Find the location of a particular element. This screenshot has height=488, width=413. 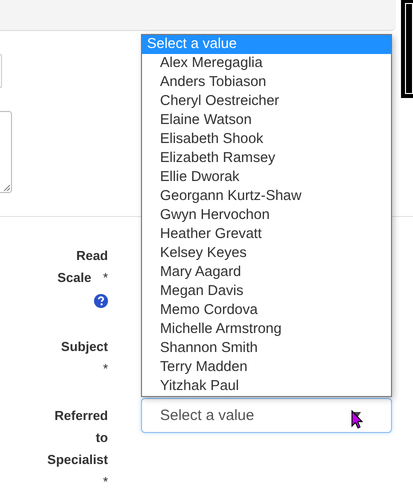

field-label: Subject * is located at coordinates (84, 357).